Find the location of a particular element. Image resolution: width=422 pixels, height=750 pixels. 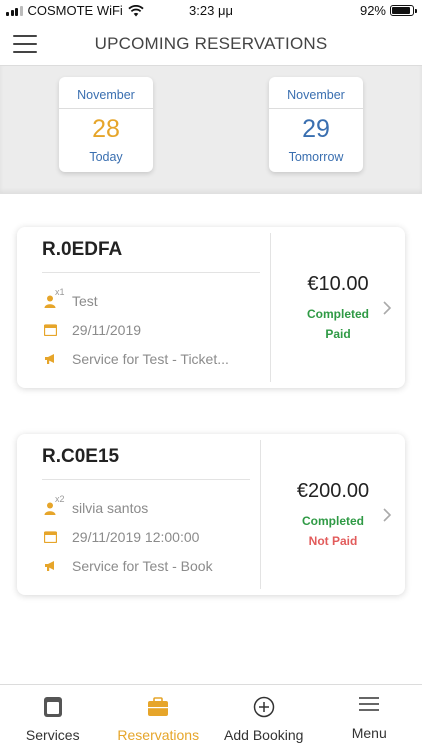

customer-name: Test is located at coordinates (85, 301).